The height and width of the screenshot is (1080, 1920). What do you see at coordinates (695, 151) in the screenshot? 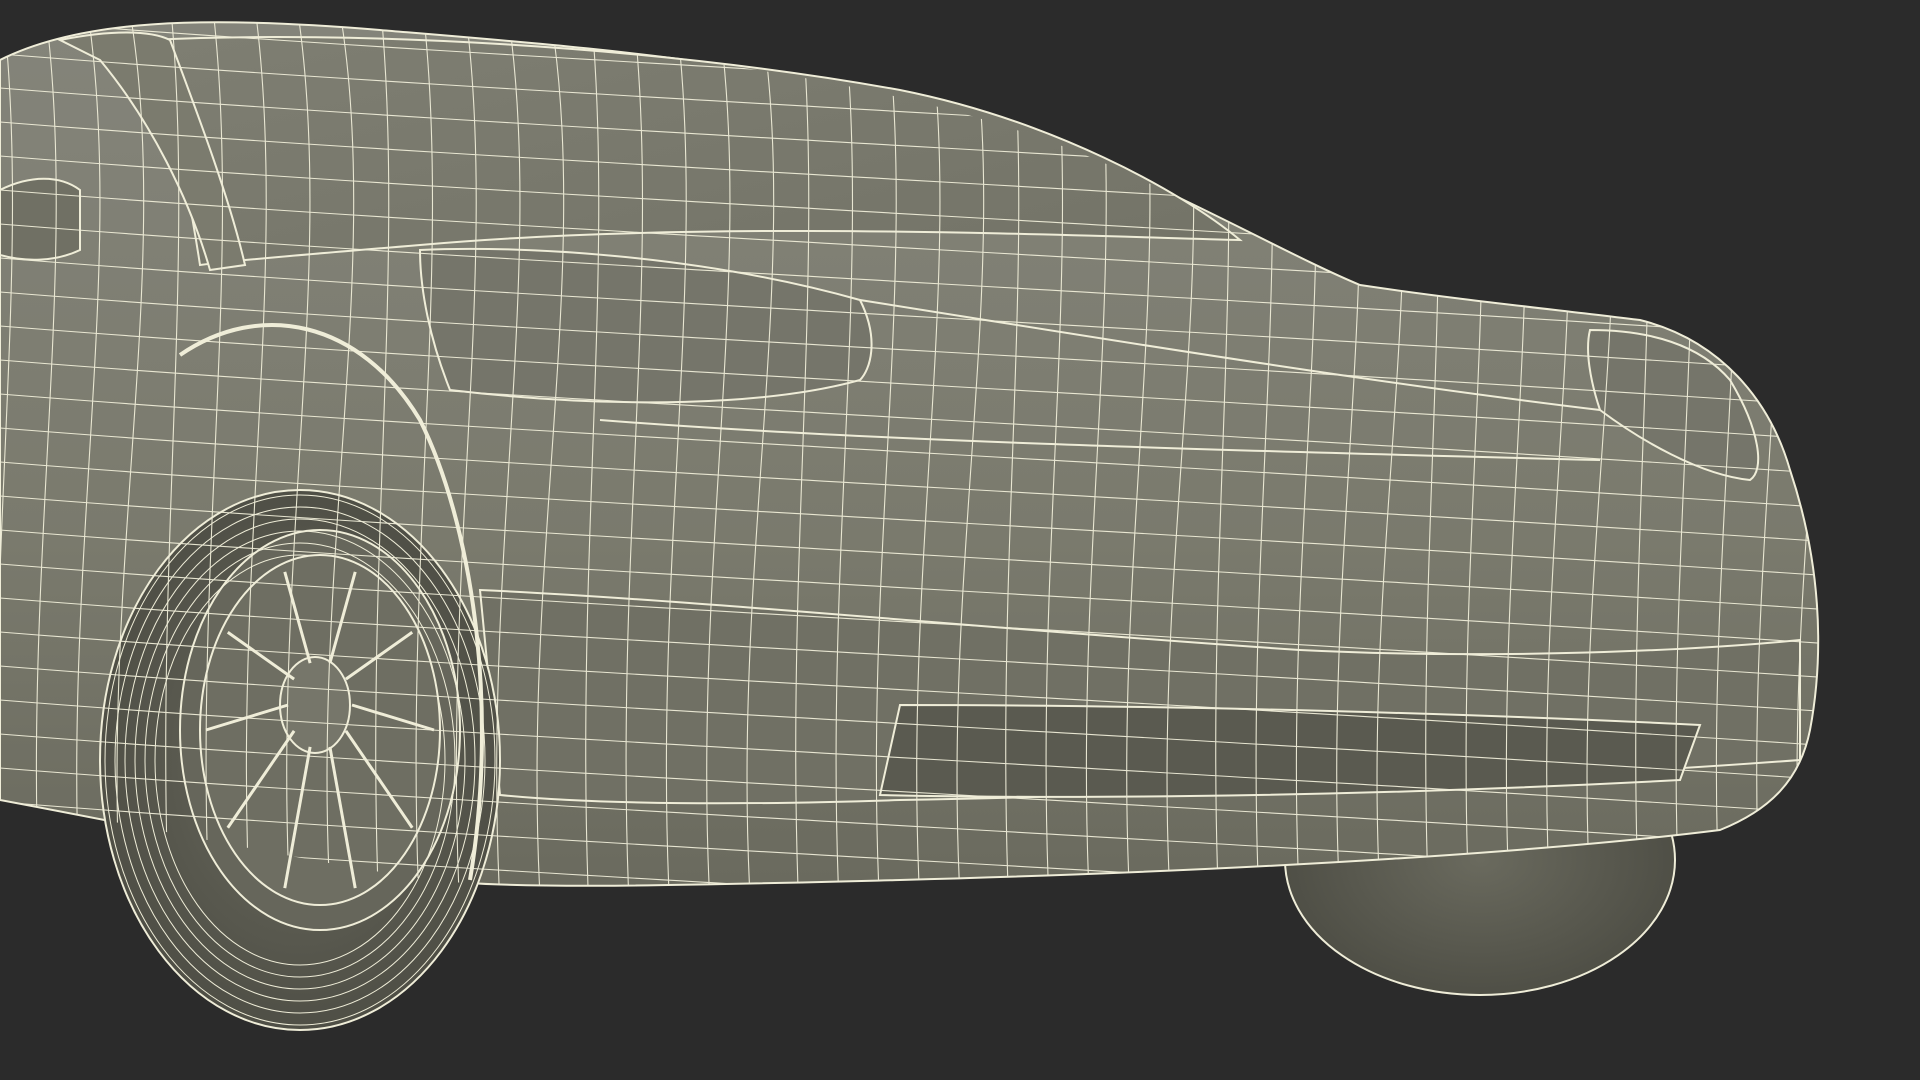
I see `windshield` at bounding box center [695, 151].